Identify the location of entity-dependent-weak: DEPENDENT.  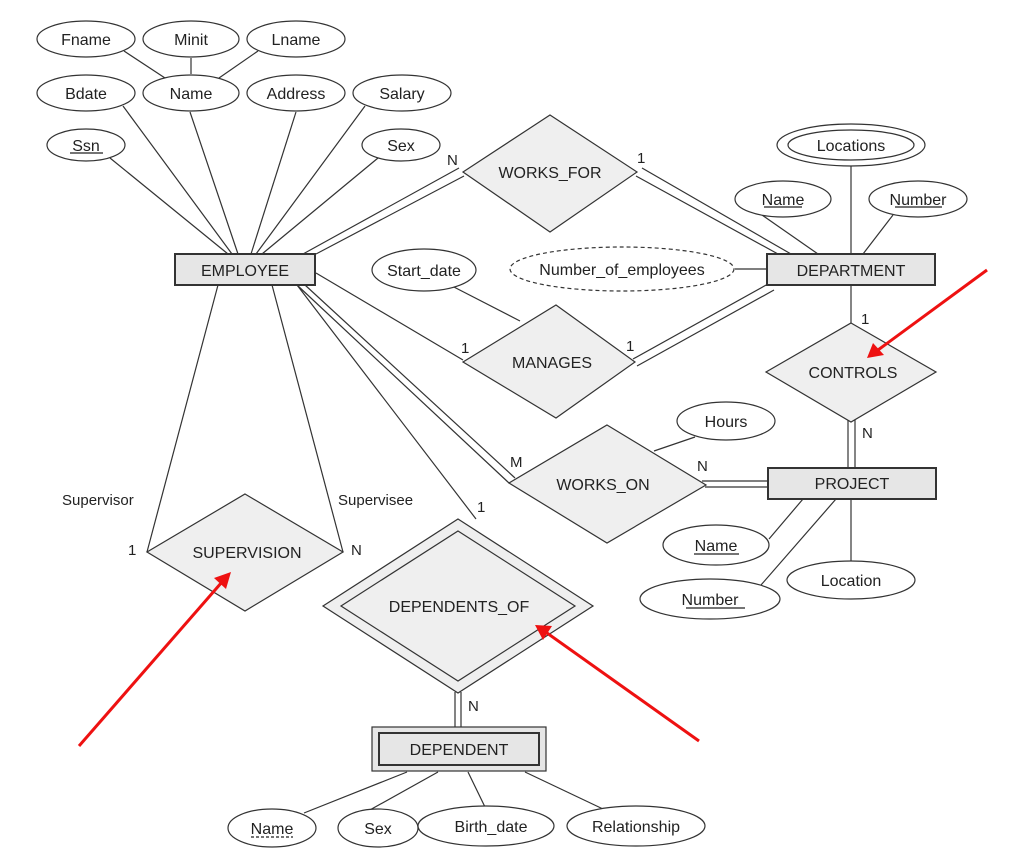
(459, 749).